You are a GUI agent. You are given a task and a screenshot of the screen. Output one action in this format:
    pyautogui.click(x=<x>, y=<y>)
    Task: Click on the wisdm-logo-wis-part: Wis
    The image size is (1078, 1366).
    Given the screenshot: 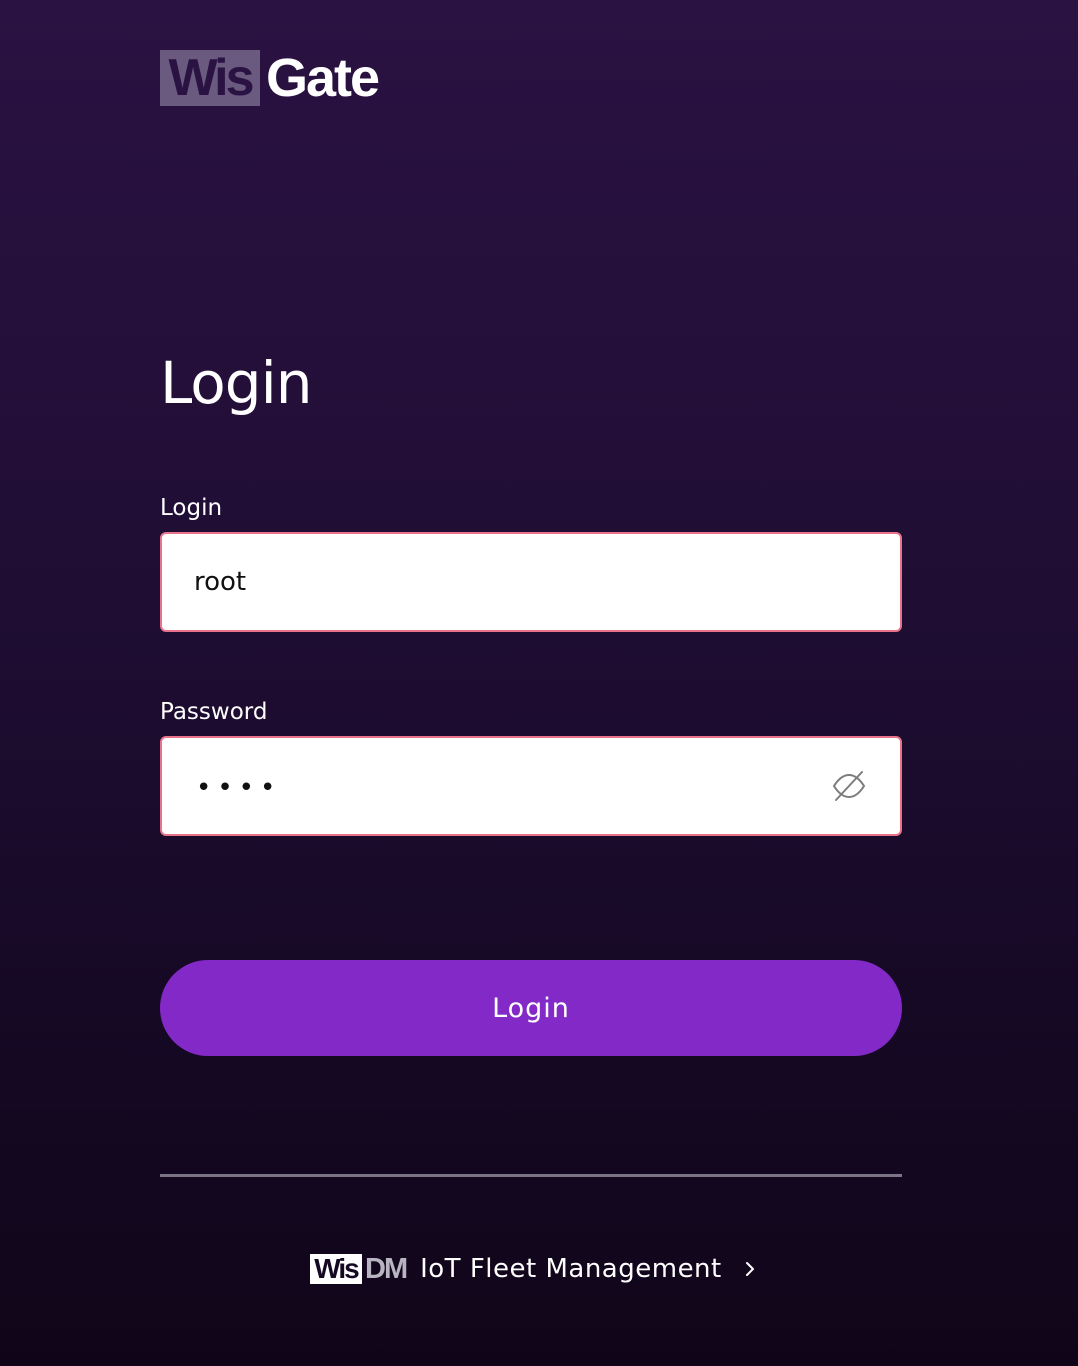 What is the action you would take?
    pyautogui.click(x=336, y=1269)
    